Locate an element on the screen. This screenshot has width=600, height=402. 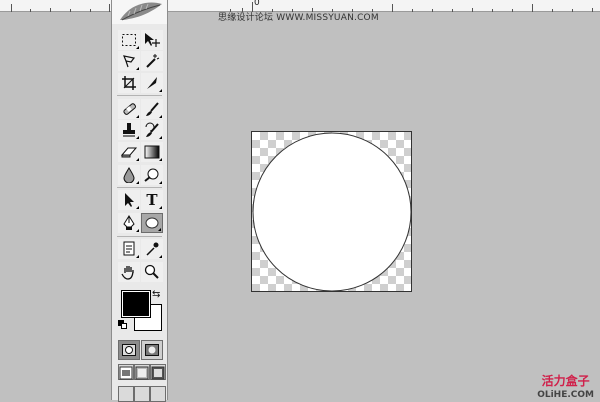
move-icon is located at coordinates (152, 40).